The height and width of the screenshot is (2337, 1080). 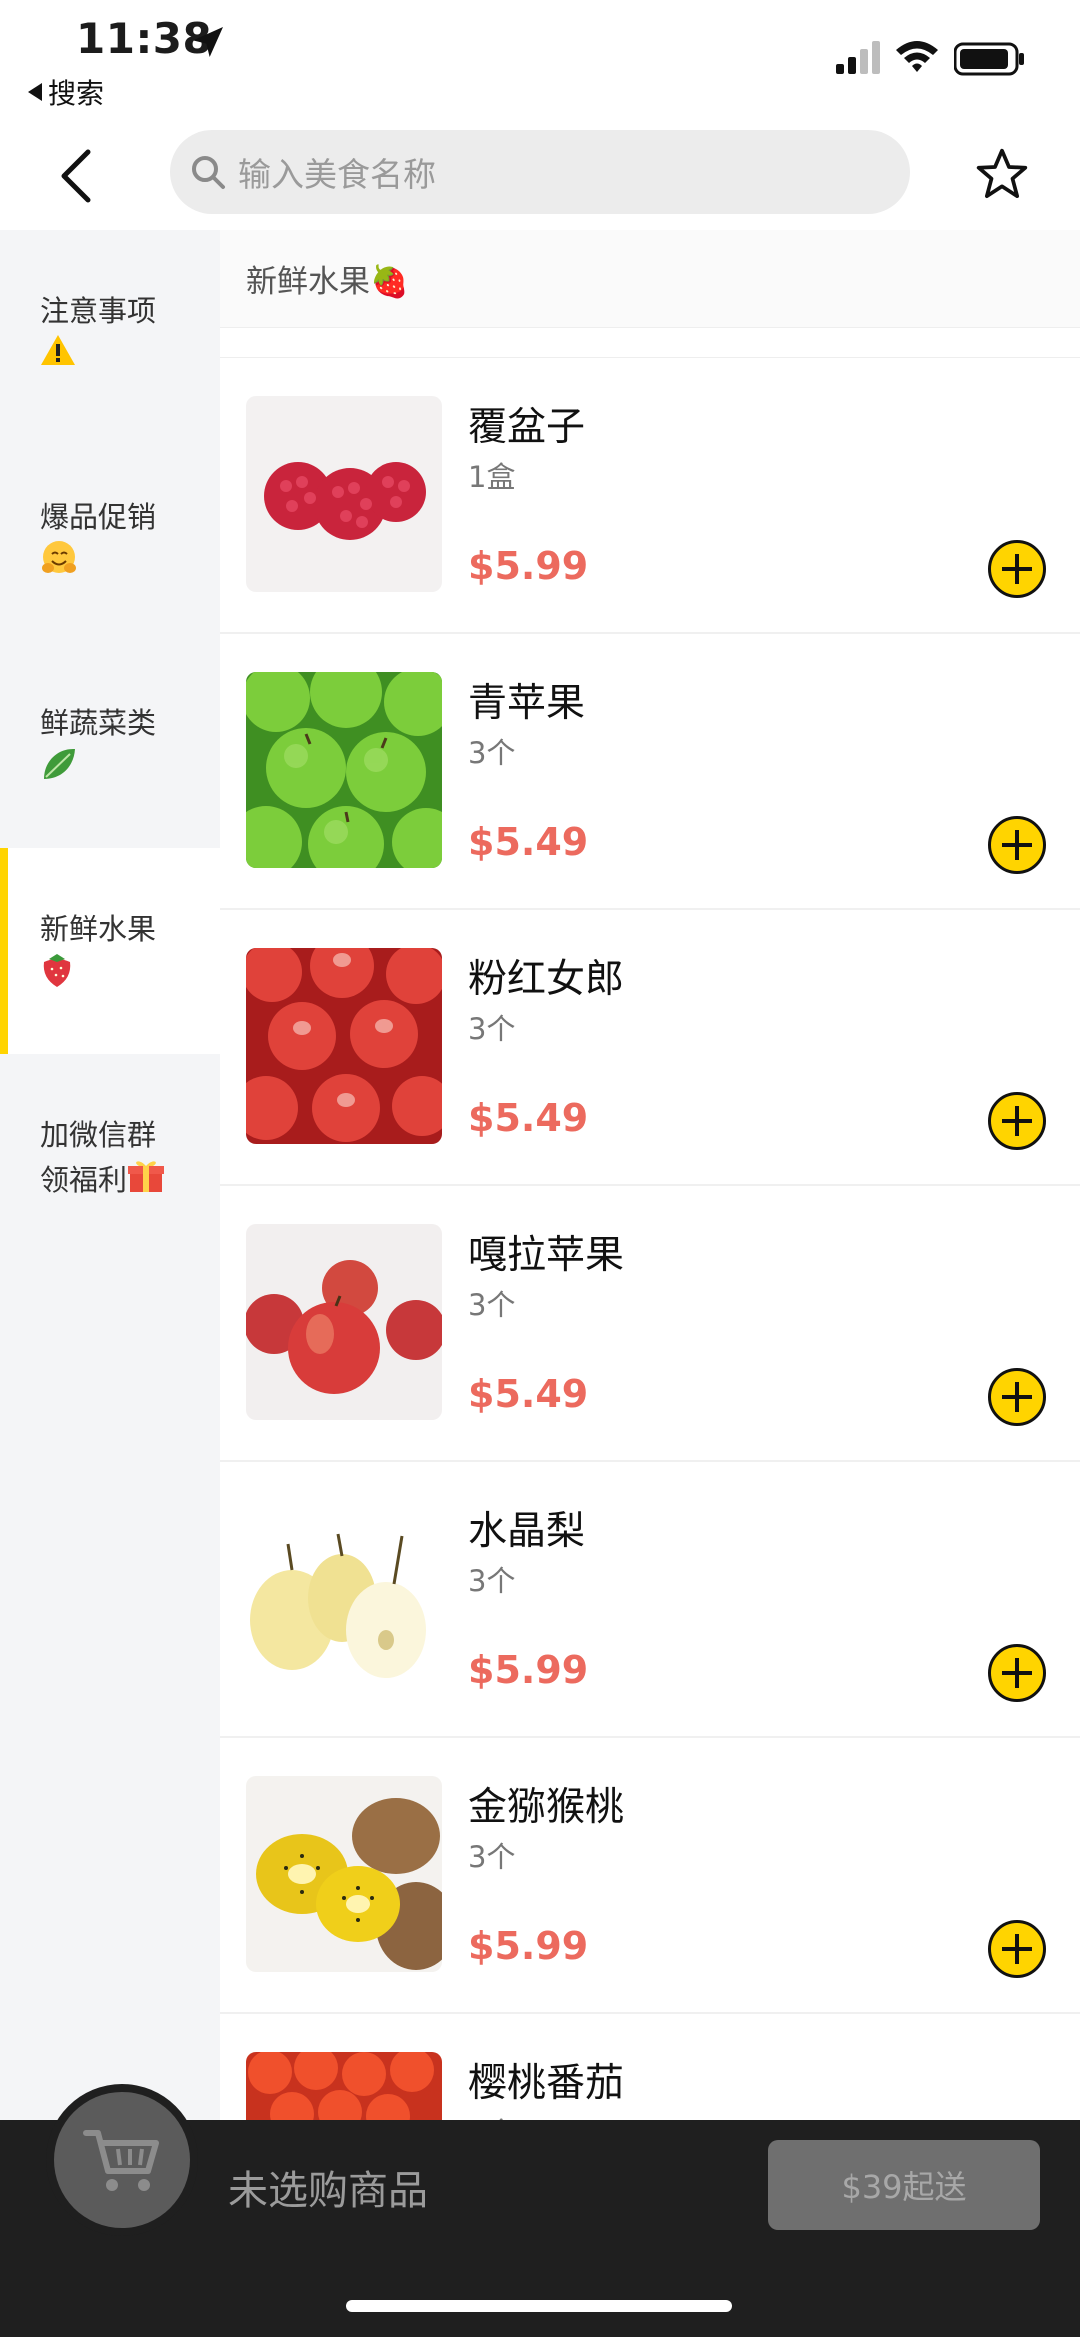 I want to click on category-label: 新鲜水果, so click(x=98, y=929).